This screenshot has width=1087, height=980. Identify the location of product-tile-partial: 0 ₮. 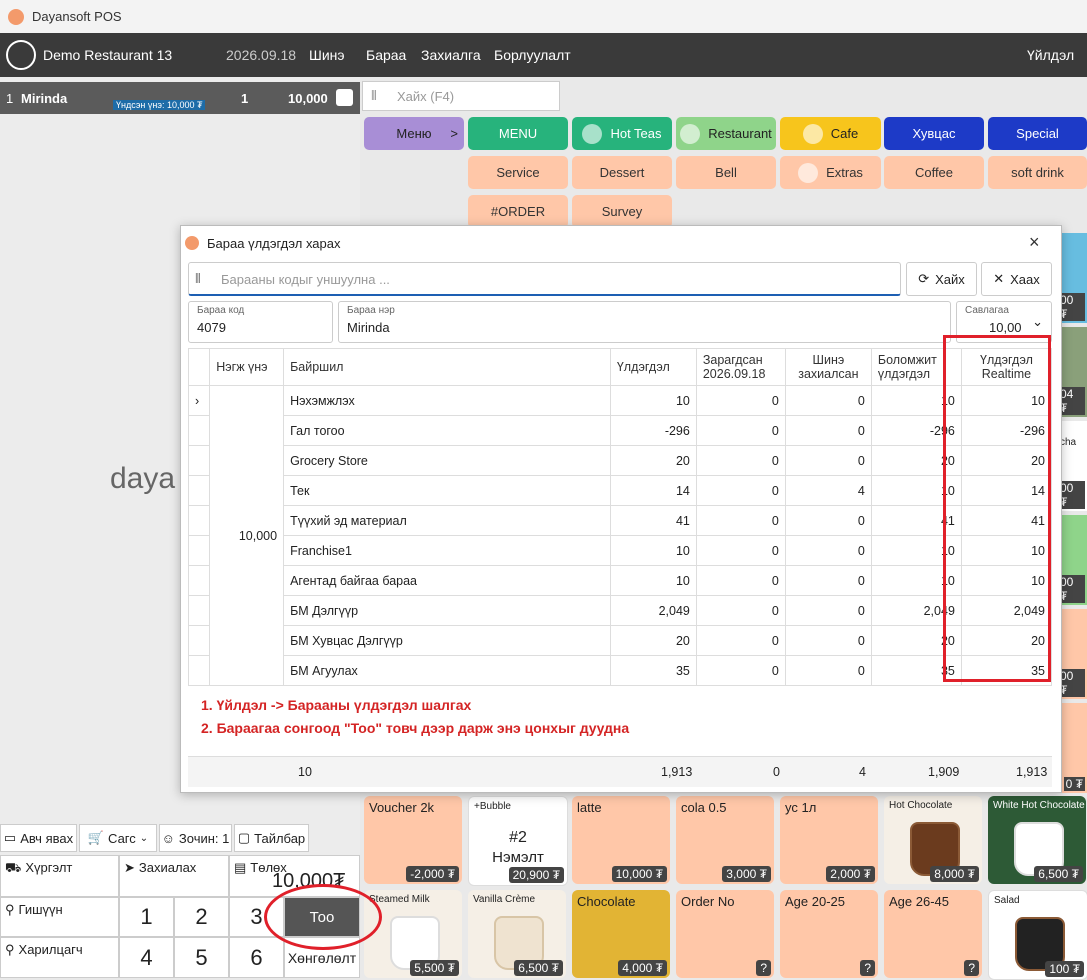
(1072, 748).